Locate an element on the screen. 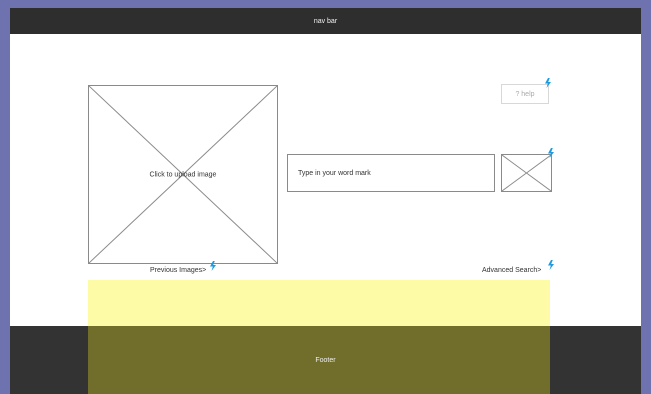 This screenshot has height=394, width=651. nav-bar-label: nav bar is located at coordinates (325, 21).